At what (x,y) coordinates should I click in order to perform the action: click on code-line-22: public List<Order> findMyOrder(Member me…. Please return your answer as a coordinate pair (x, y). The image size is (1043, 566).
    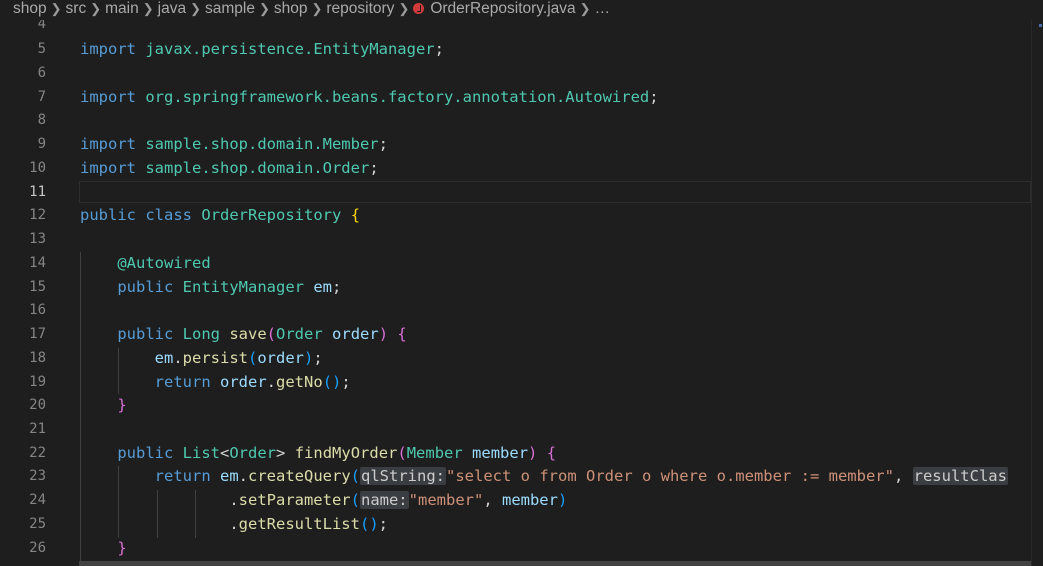
    Looking at the image, I should click on (318, 453).